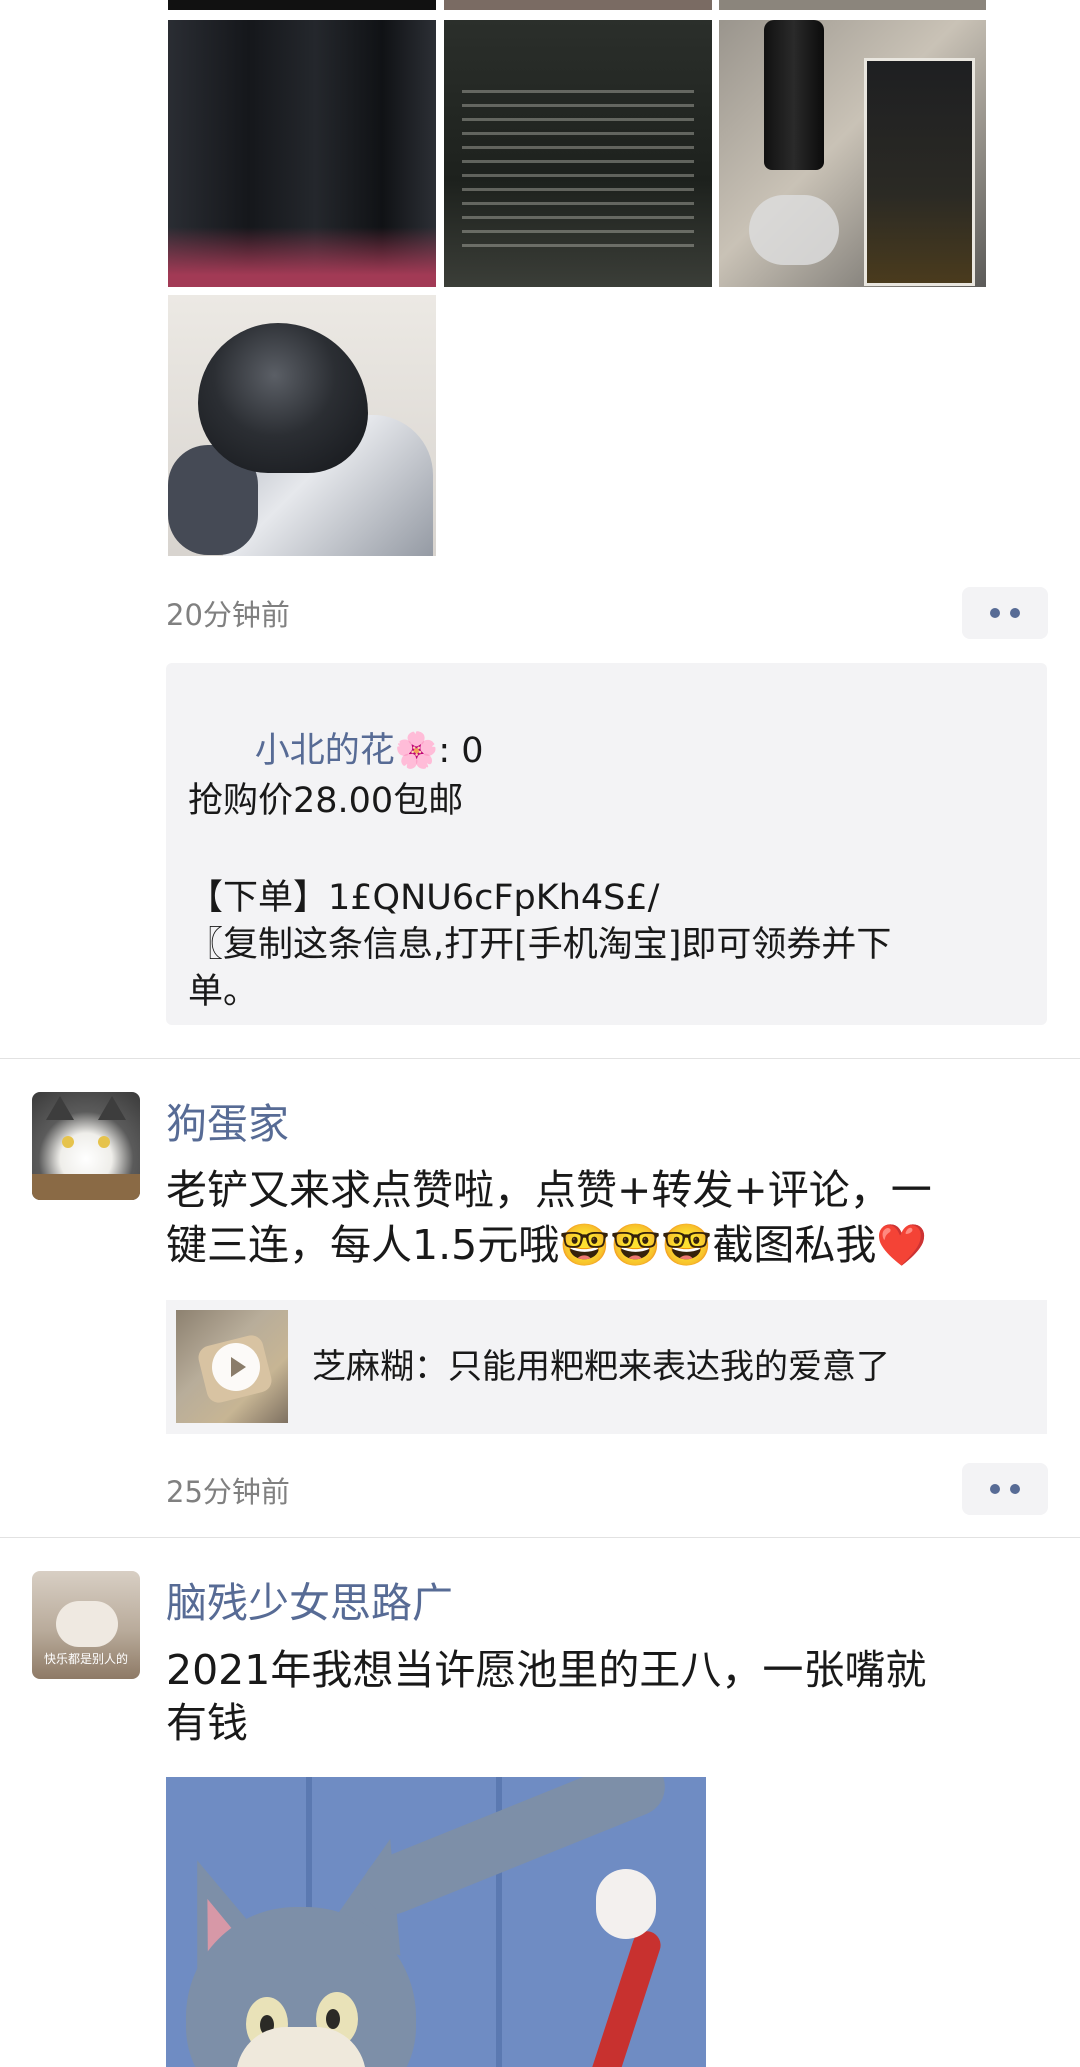 The width and height of the screenshot is (1080, 2067). What do you see at coordinates (207, 1723) in the screenshot?
I see `post-text-line: 有钱` at bounding box center [207, 1723].